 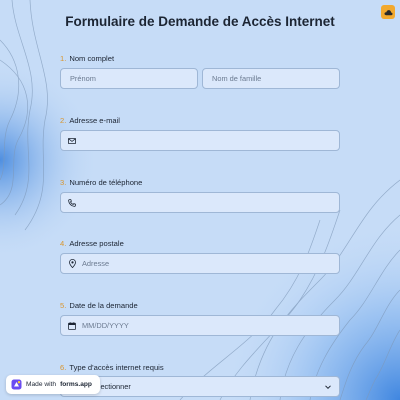 I want to click on made-with-badge: Made with forms.app, so click(x=53, y=384).